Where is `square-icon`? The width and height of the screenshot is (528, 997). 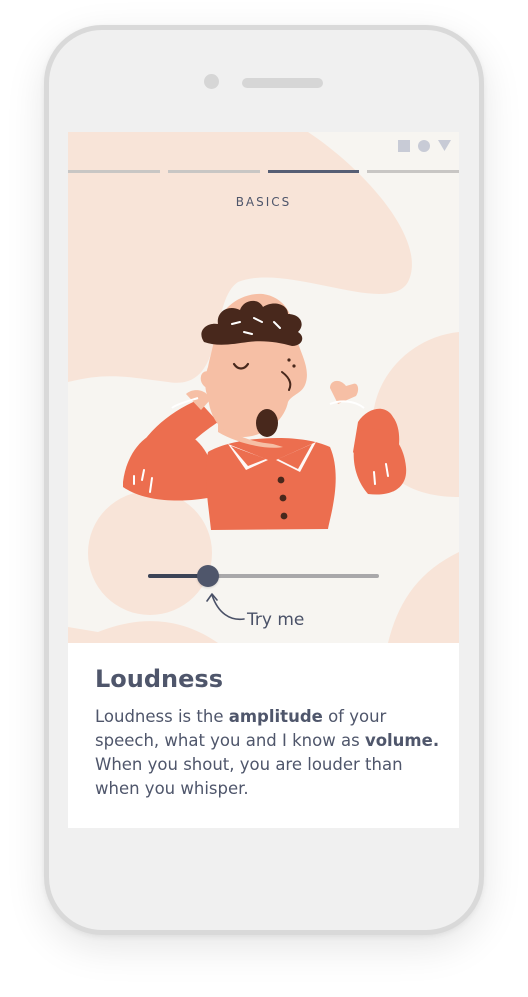 square-icon is located at coordinates (404, 146).